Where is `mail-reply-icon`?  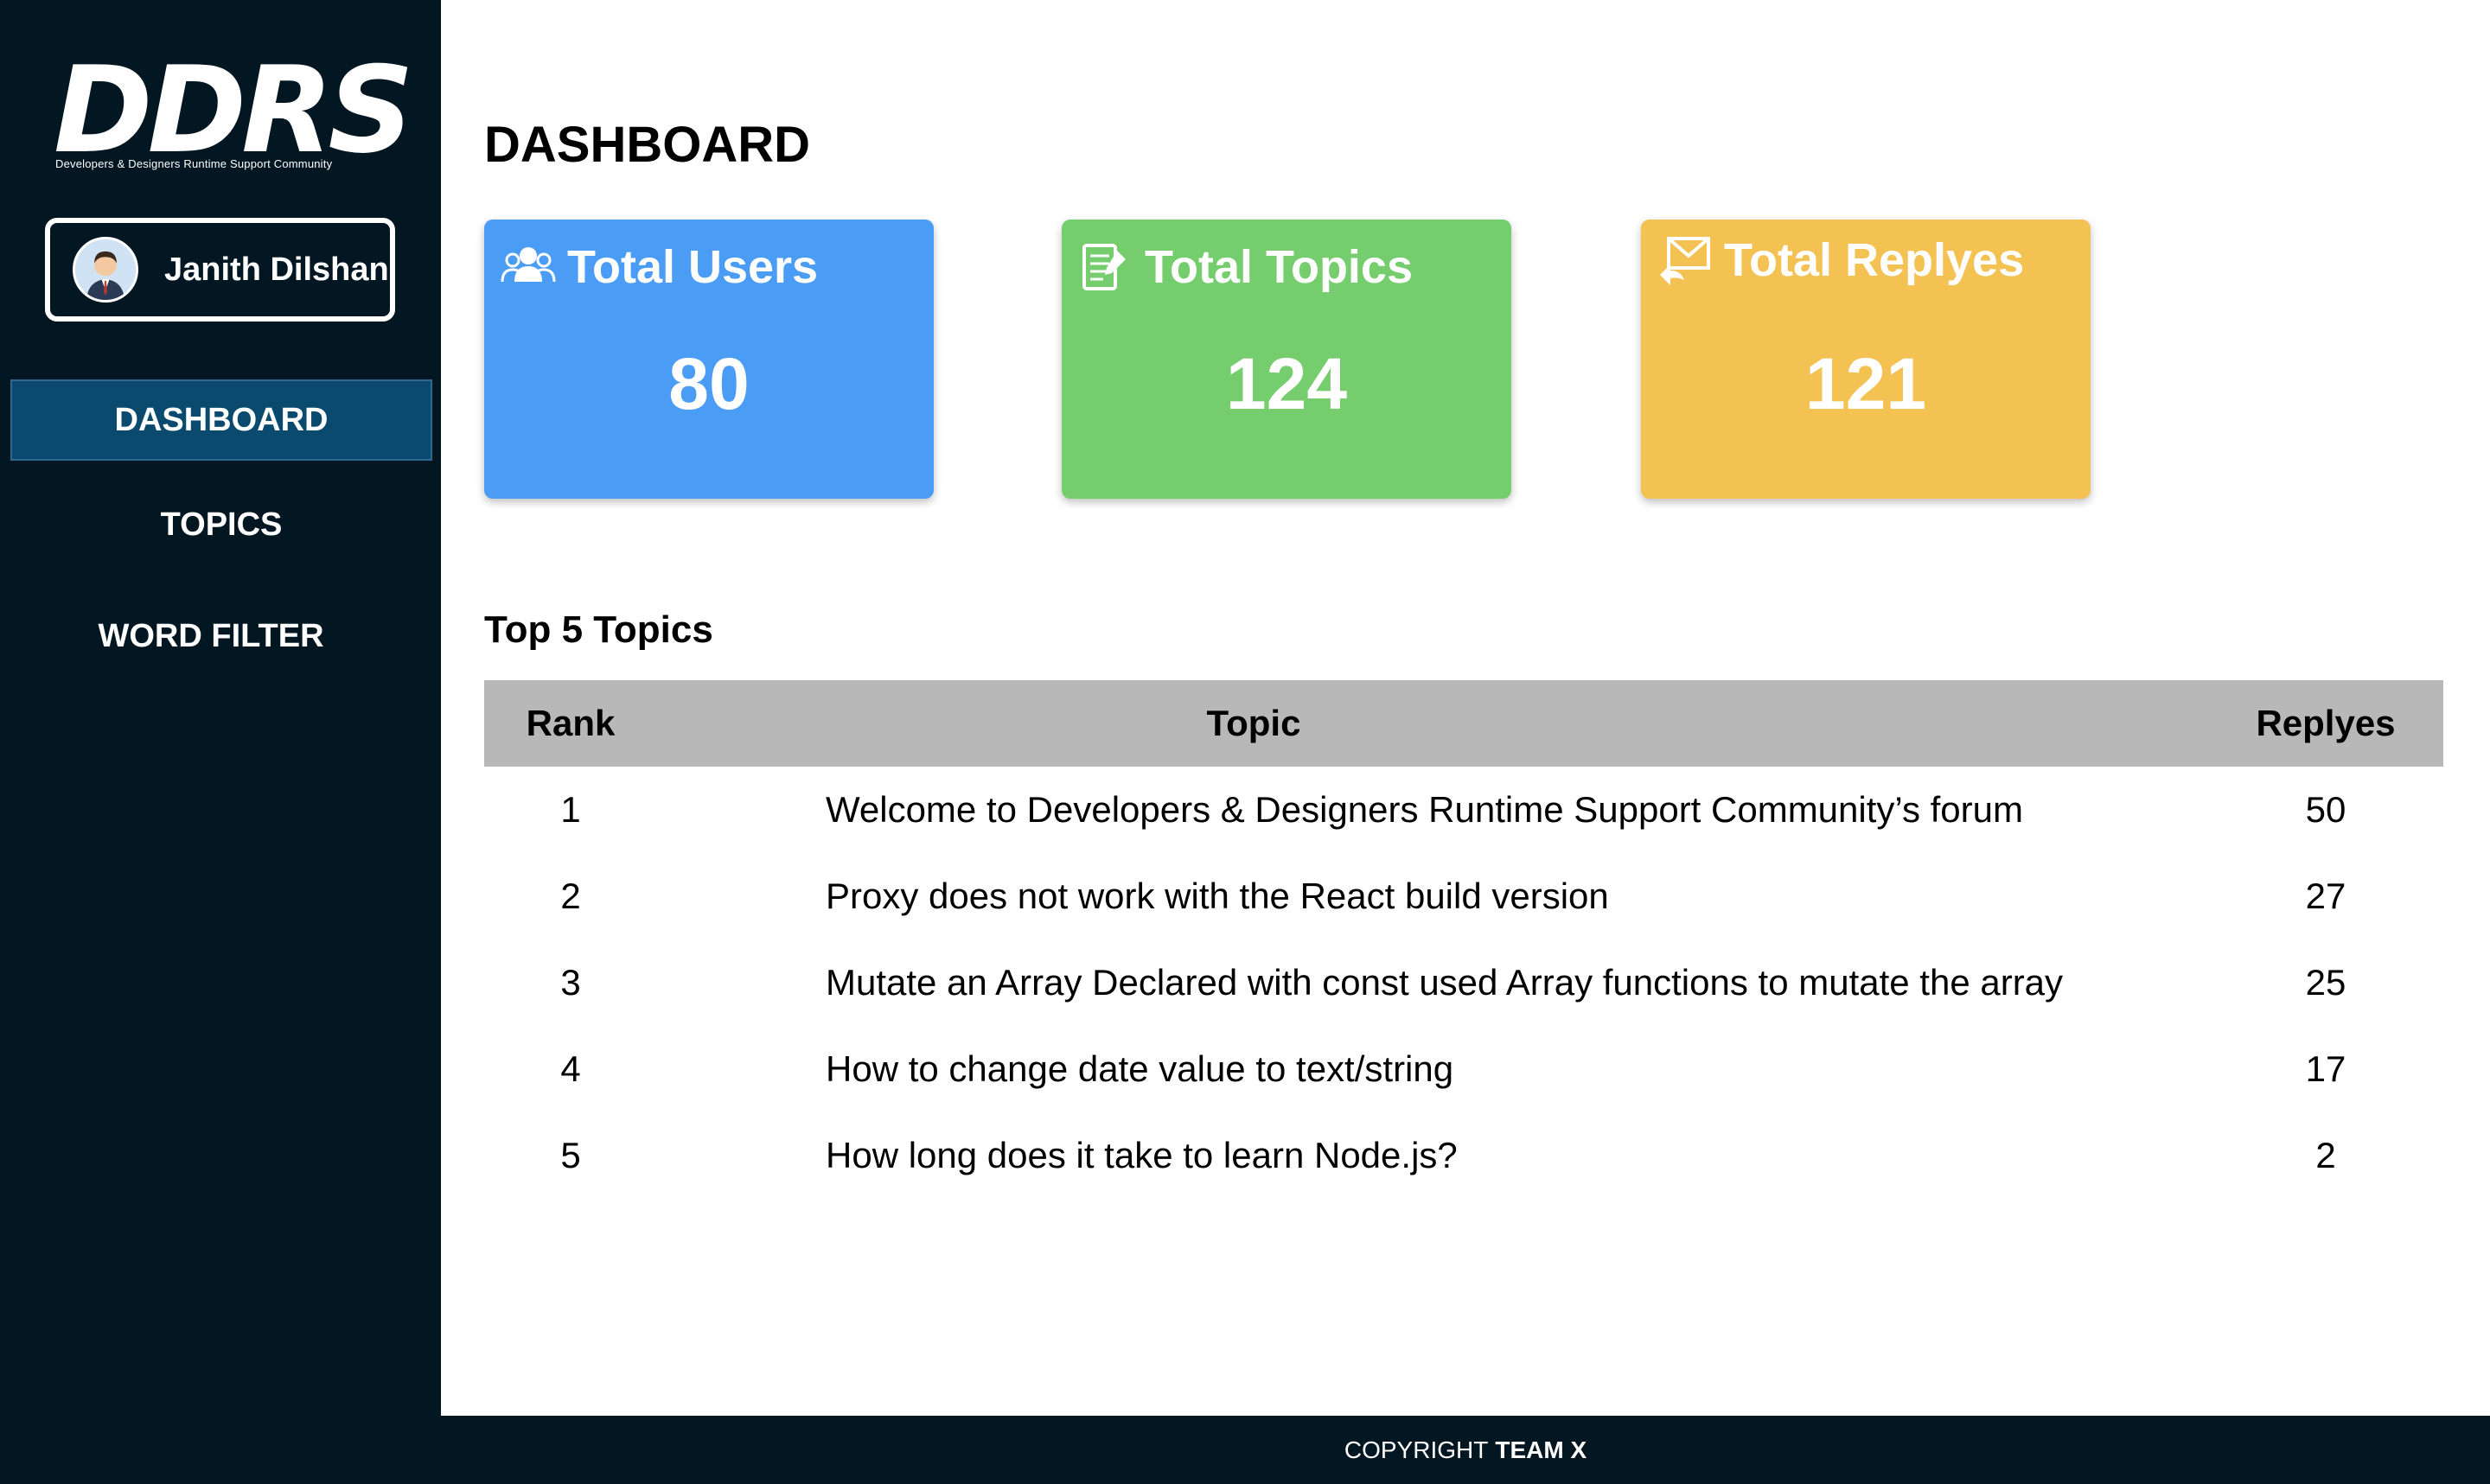
mail-reply-icon is located at coordinates (1685, 260).